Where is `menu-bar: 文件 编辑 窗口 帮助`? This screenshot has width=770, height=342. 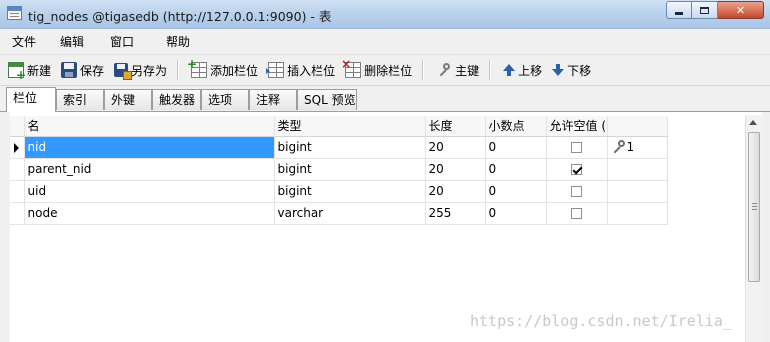
menu-bar: 文件 编辑 窗口 帮助 is located at coordinates (385, 42).